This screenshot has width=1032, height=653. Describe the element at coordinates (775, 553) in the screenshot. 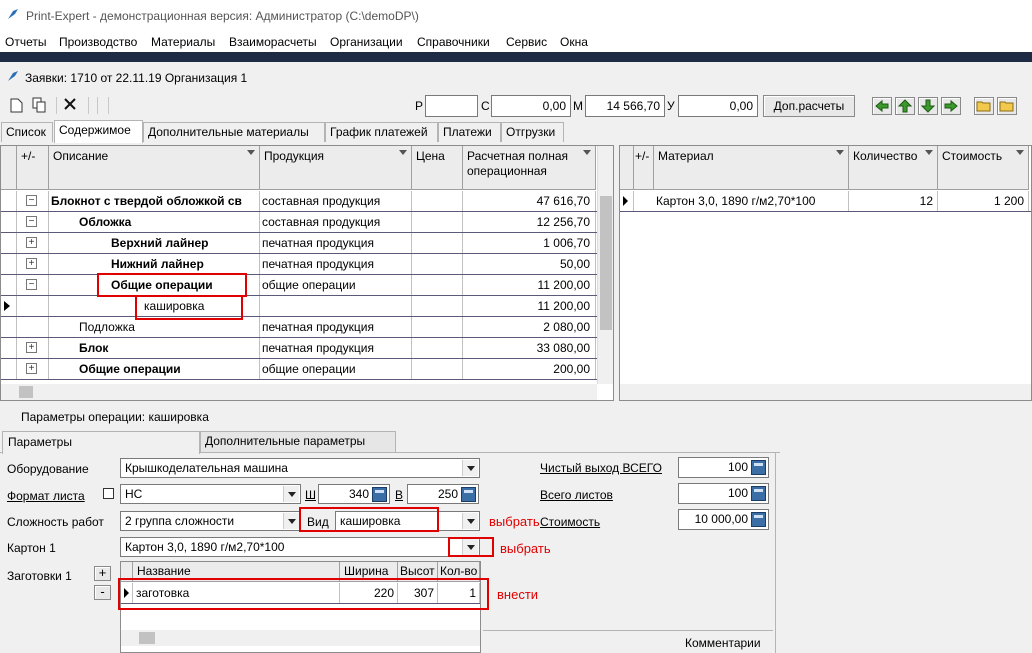

I see `params-vertical-divider` at that location.